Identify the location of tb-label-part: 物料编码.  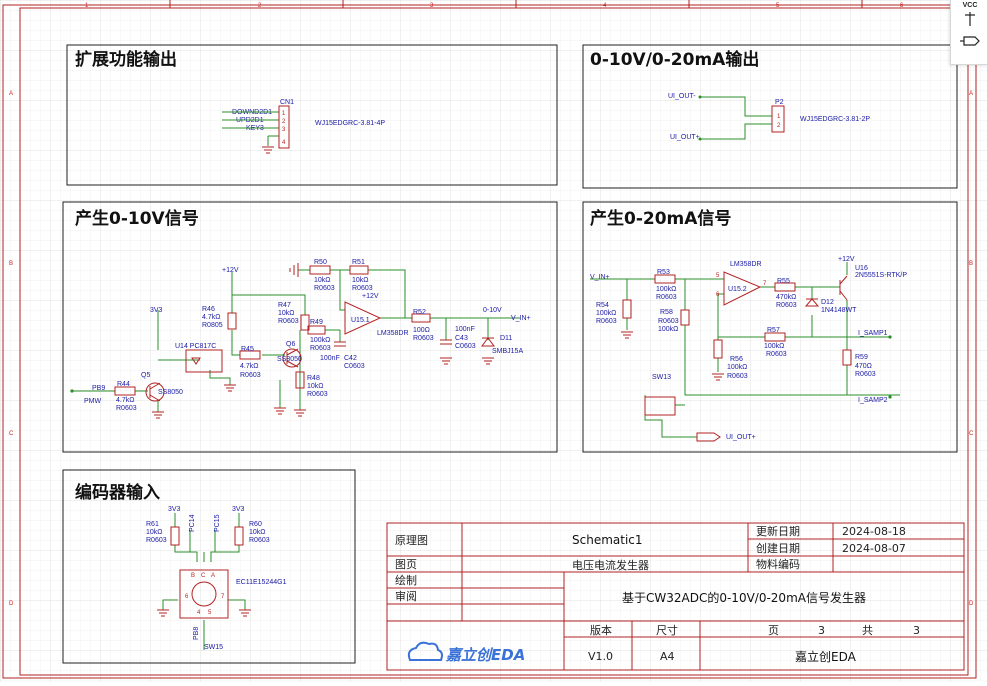
(778, 564).